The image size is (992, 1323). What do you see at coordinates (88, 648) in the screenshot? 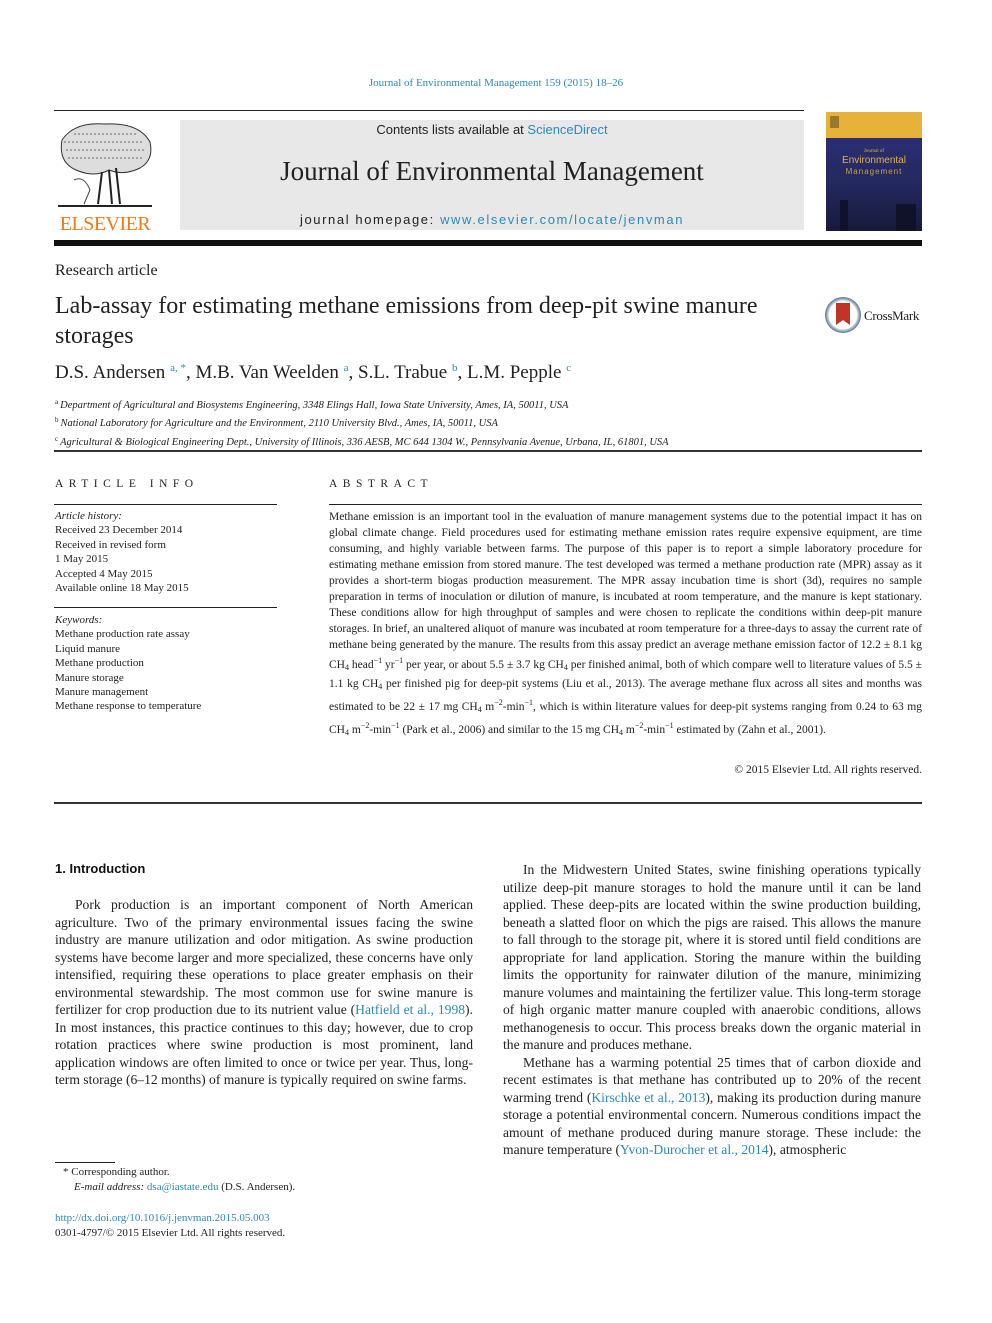
I see `keyword-item: Liquid manure` at bounding box center [88, 648].